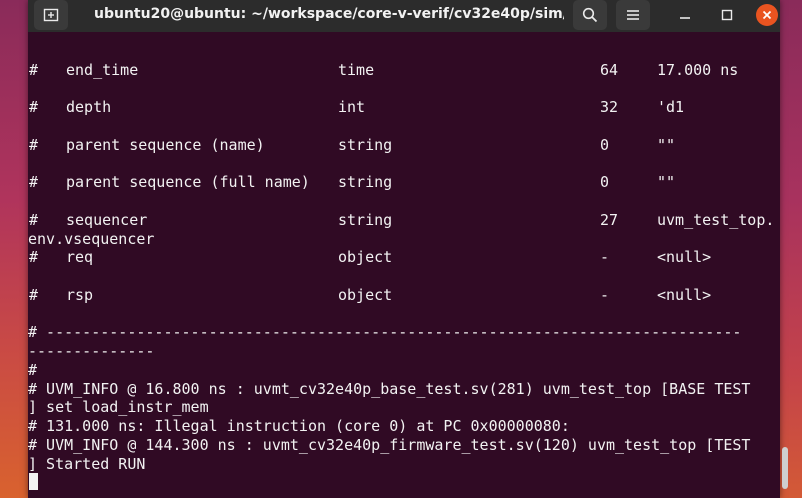 The image size is (802, 498). What do you see at coordinates (609, 107) in the screenshot?
I see `field-size: 32` at bounding box center [609, 107].